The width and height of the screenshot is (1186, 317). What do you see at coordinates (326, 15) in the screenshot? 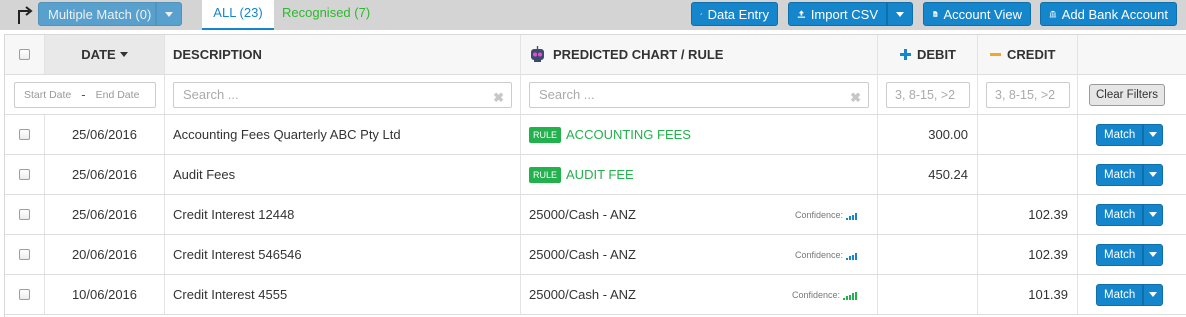
I see `tab-recognised: Recognised (7)` at bounding box center [326, 15].